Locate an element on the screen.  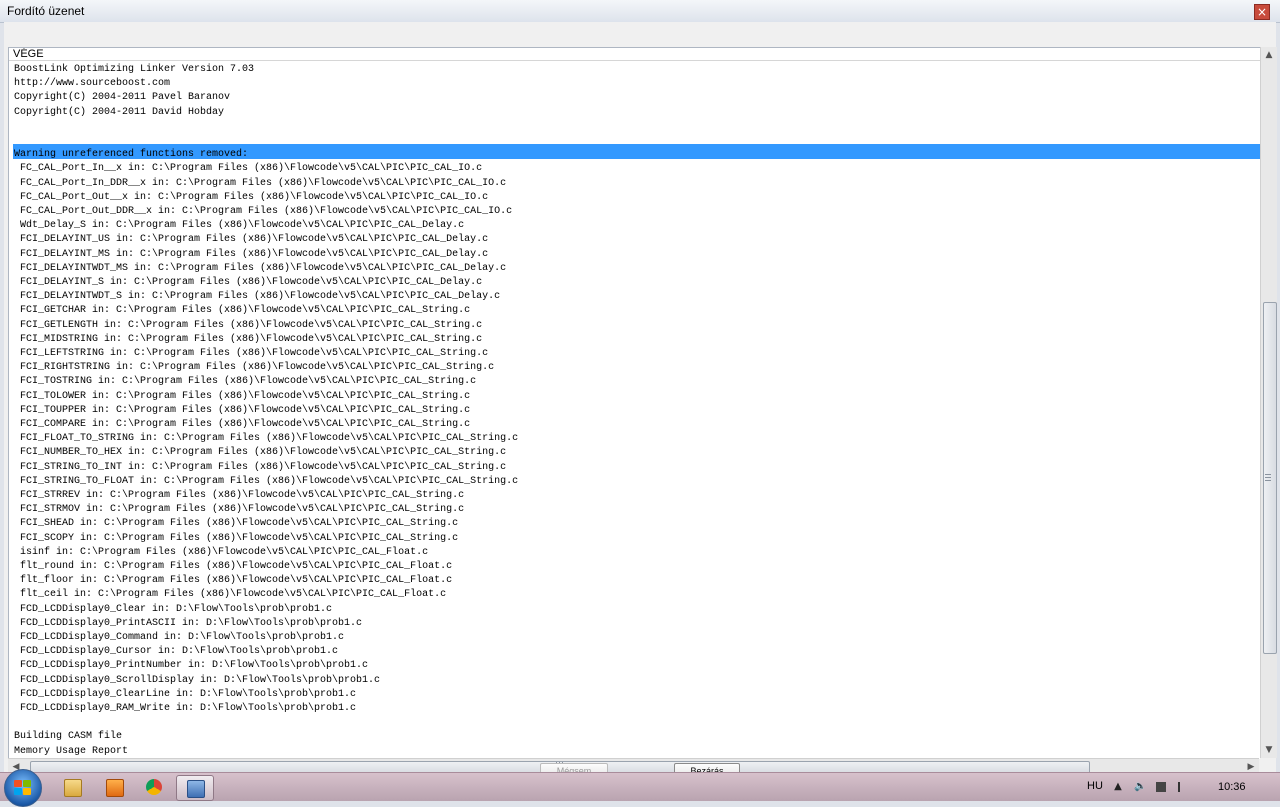
output-line: Warning unreferenced functions removed: is located at coordinates (131, 155).